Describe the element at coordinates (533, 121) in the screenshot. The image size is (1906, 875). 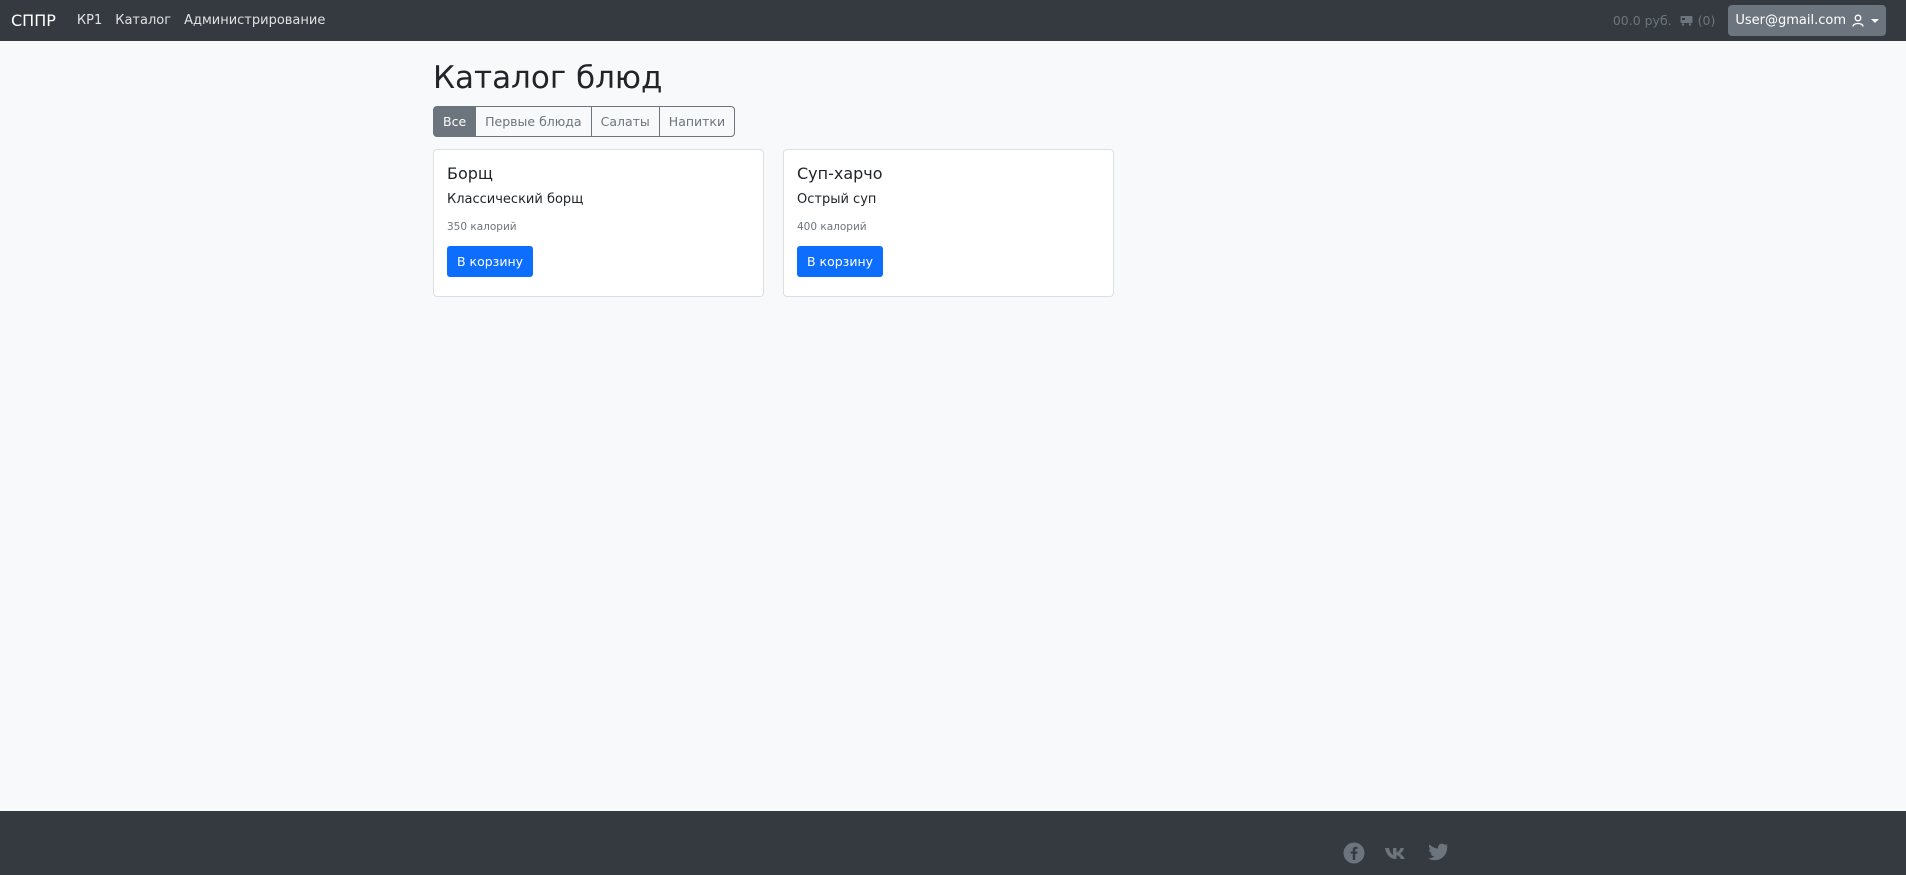
I see `filter-first-courses-button: Первые блюда` at that location.